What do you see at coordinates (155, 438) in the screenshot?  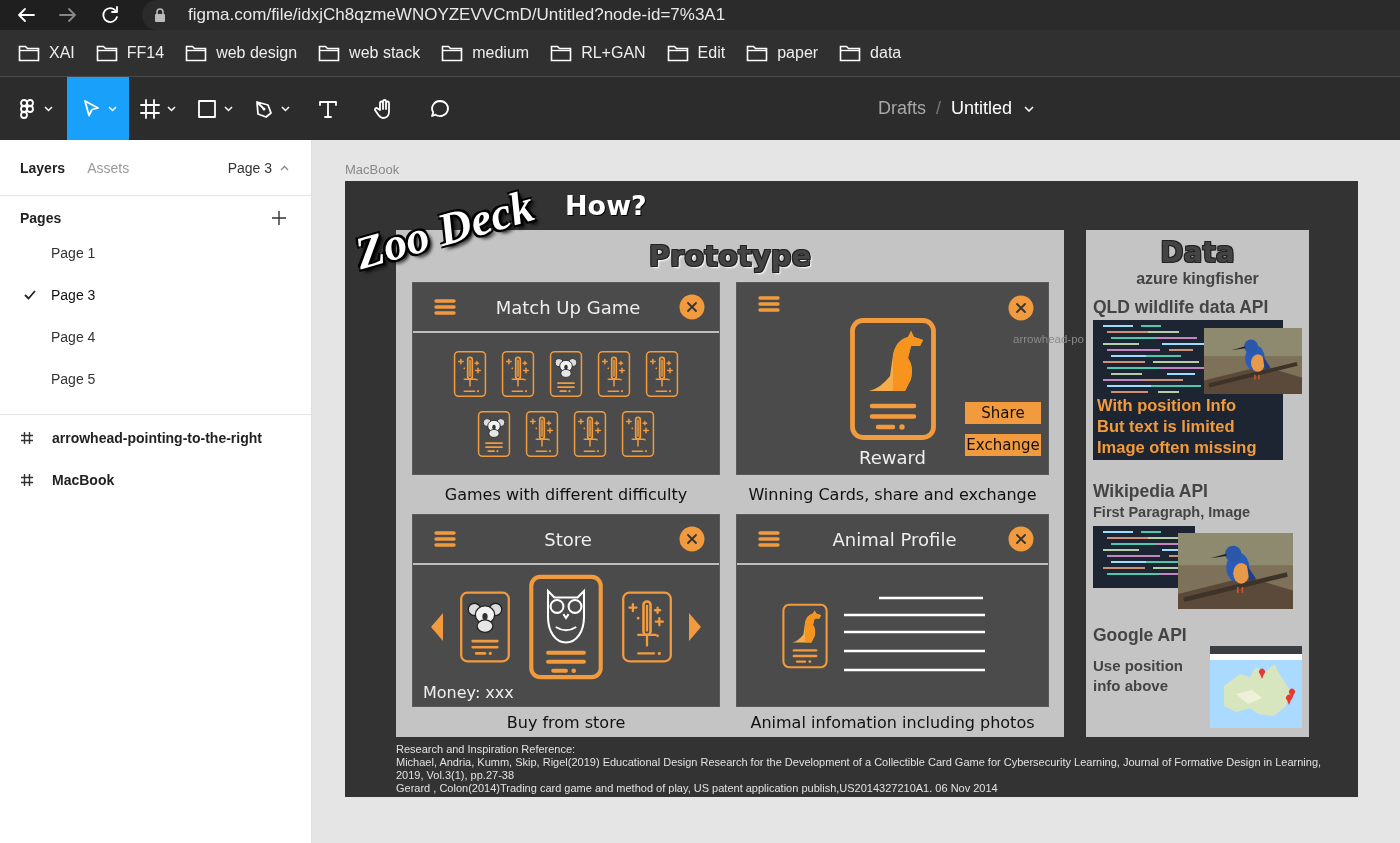 I see `layer-item: arrowhead-pointing-to-the-right` at bounding box center [155, 438].